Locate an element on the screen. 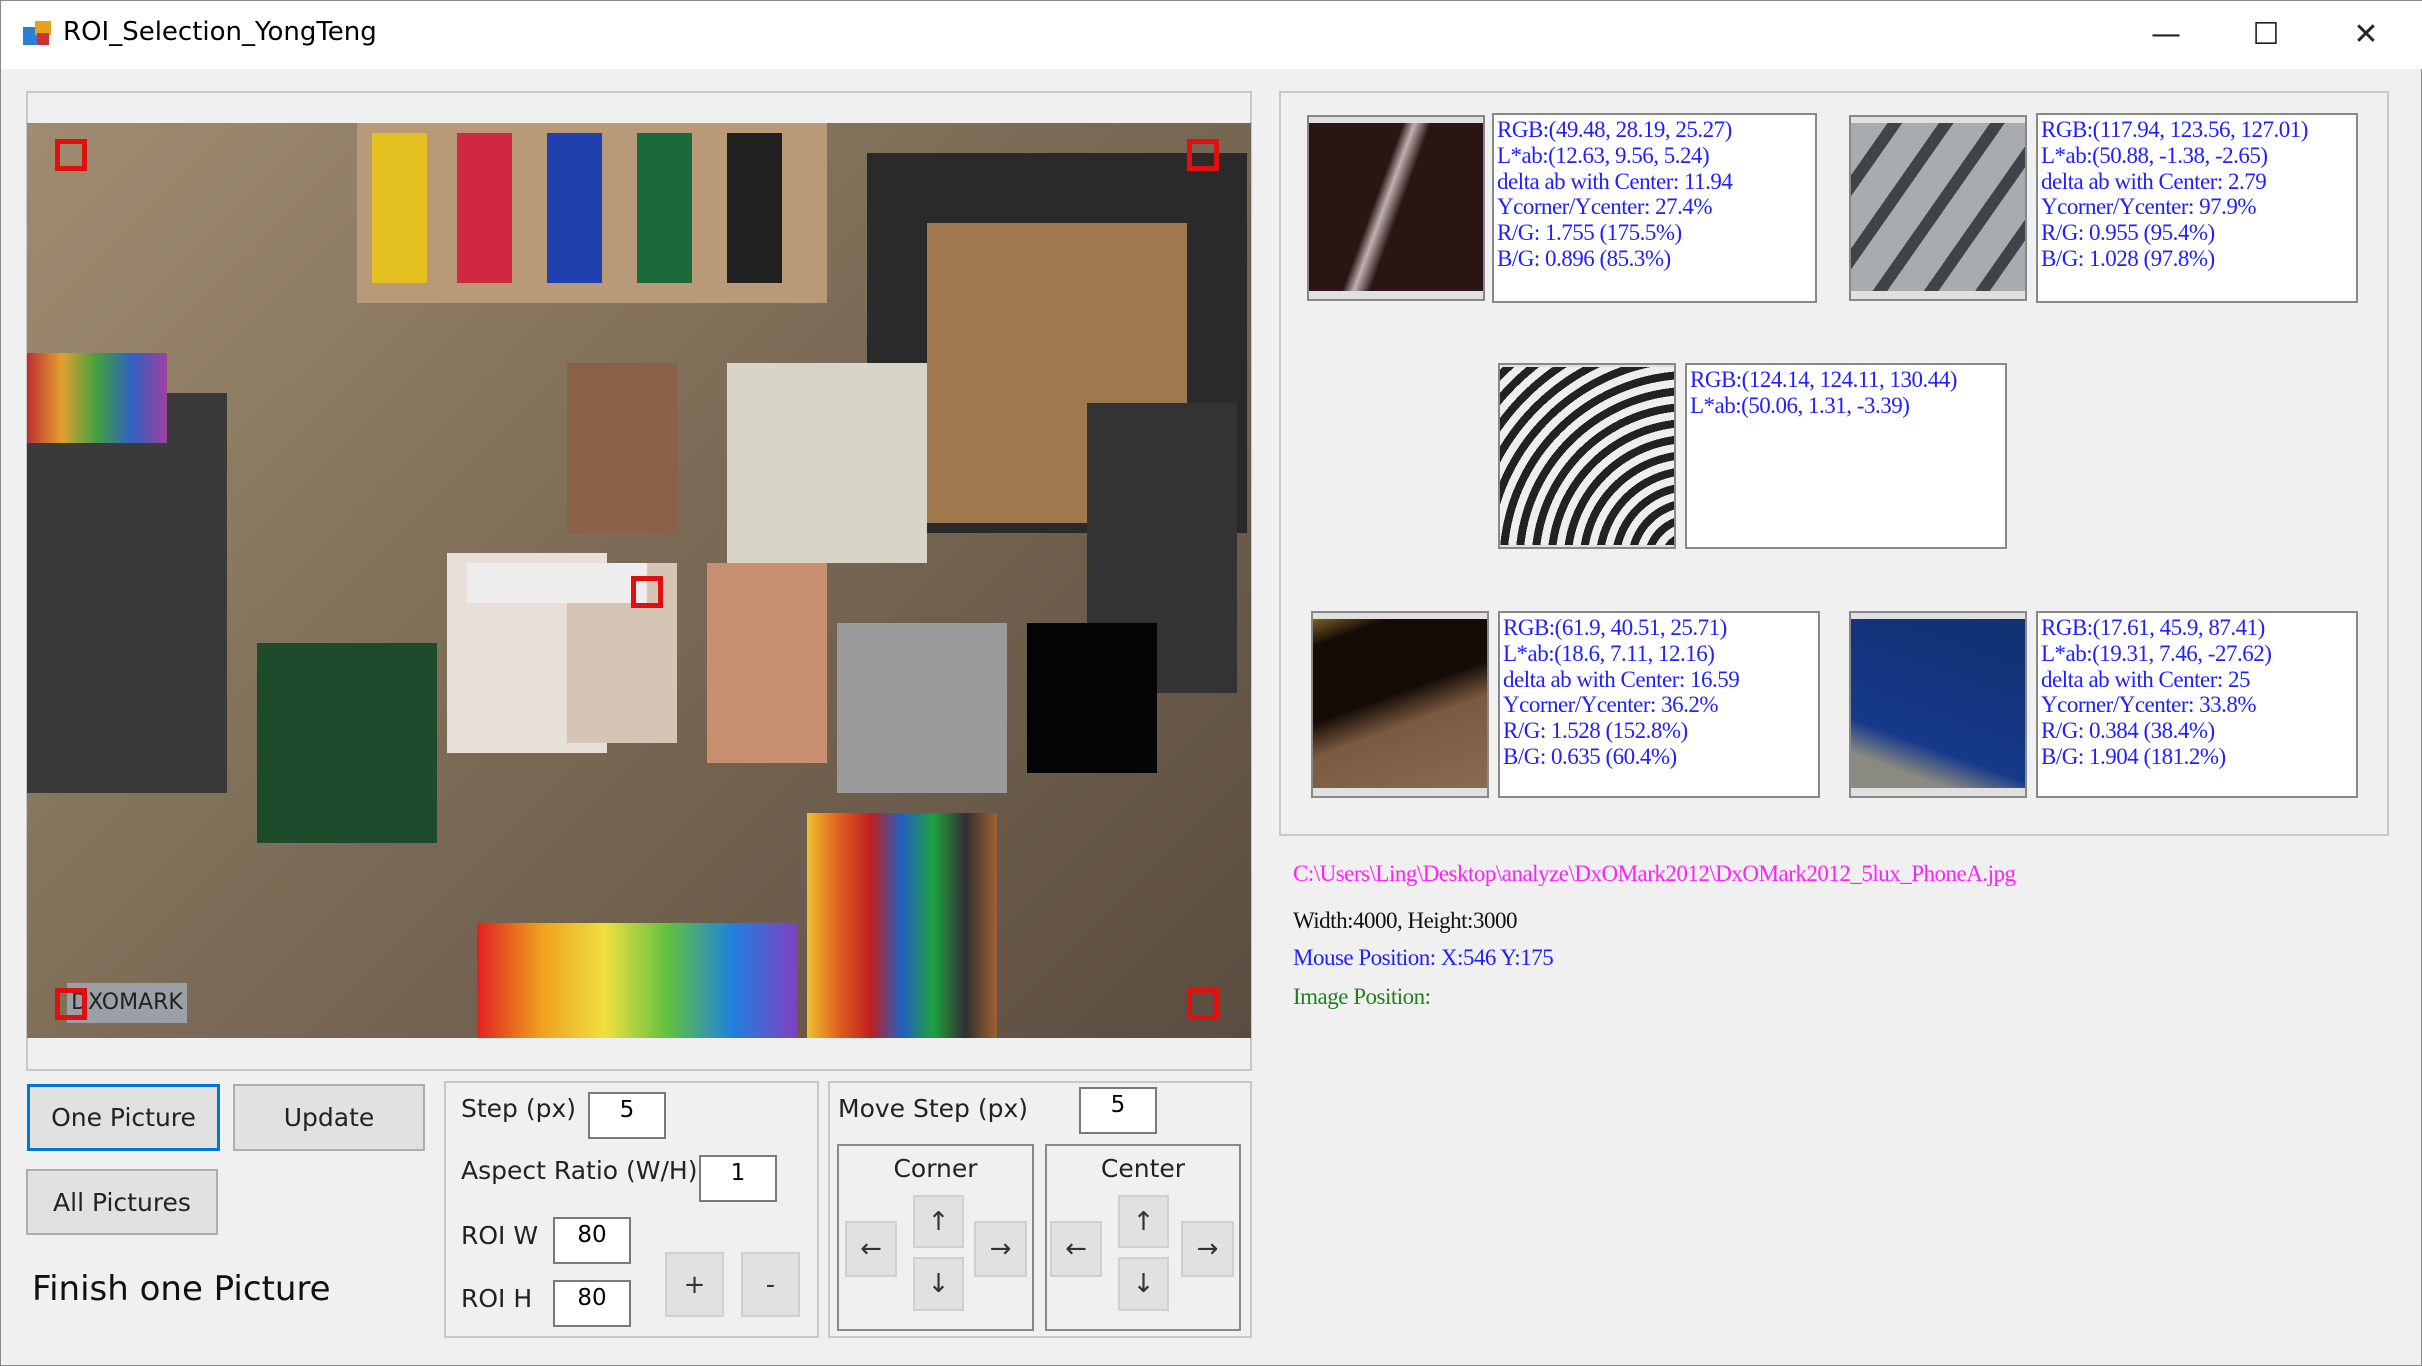 The width and height of the screenshot is (2422, 1366). corner-left-button: ← is located at coordinates (871, 1249).